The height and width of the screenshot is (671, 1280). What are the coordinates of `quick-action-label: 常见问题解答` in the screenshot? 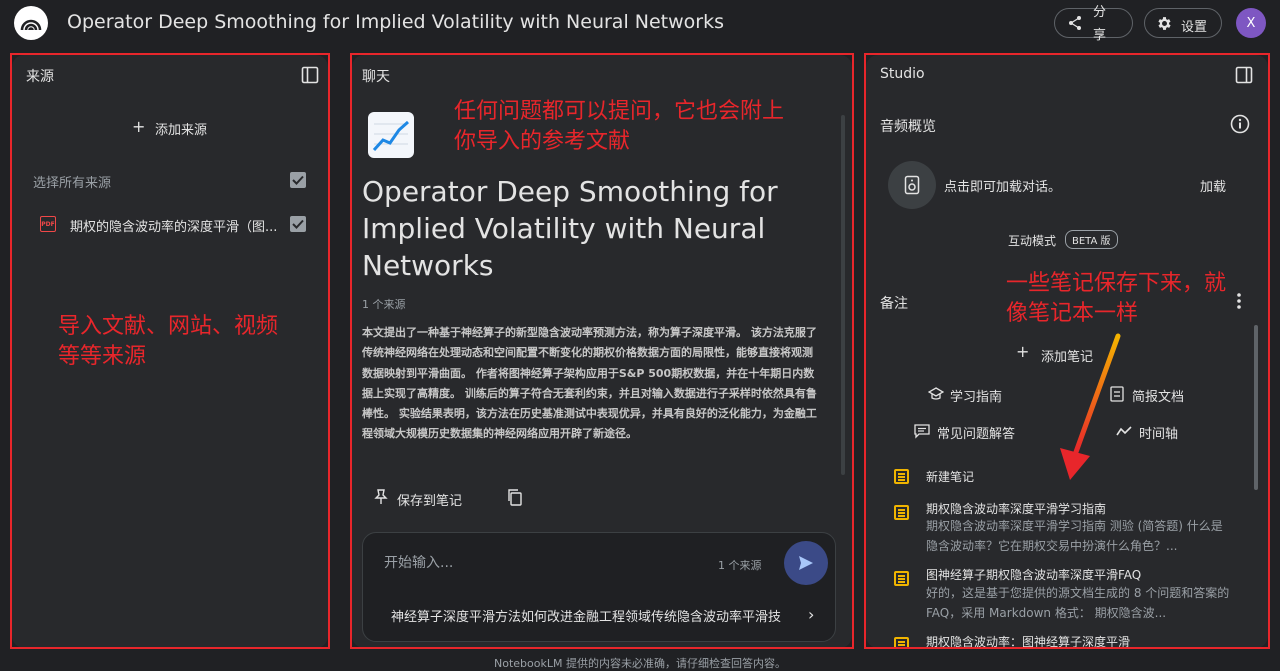 It's located at (976, 434).